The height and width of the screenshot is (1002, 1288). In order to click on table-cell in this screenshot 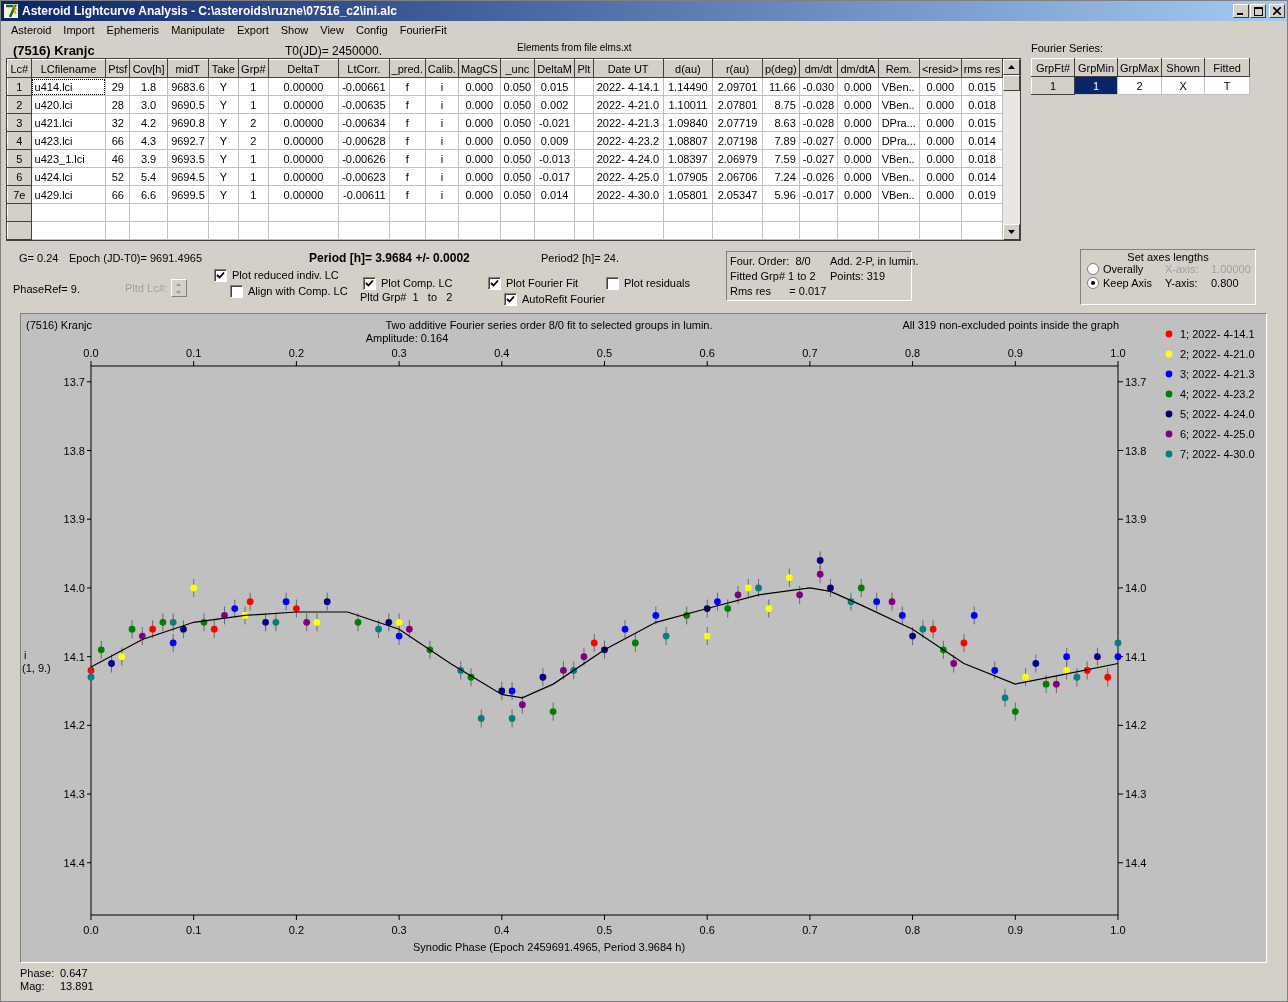, I will do `click(584, 86)`.